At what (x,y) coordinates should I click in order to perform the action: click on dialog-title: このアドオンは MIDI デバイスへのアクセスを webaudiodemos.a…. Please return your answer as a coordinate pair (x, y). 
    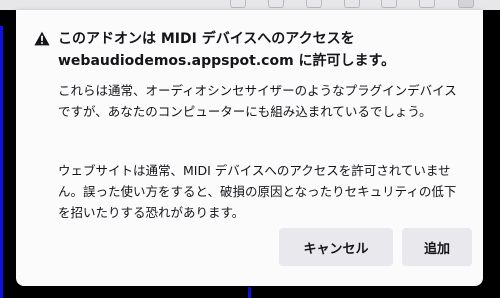
    Looking at the image, I should click on (227, 50).